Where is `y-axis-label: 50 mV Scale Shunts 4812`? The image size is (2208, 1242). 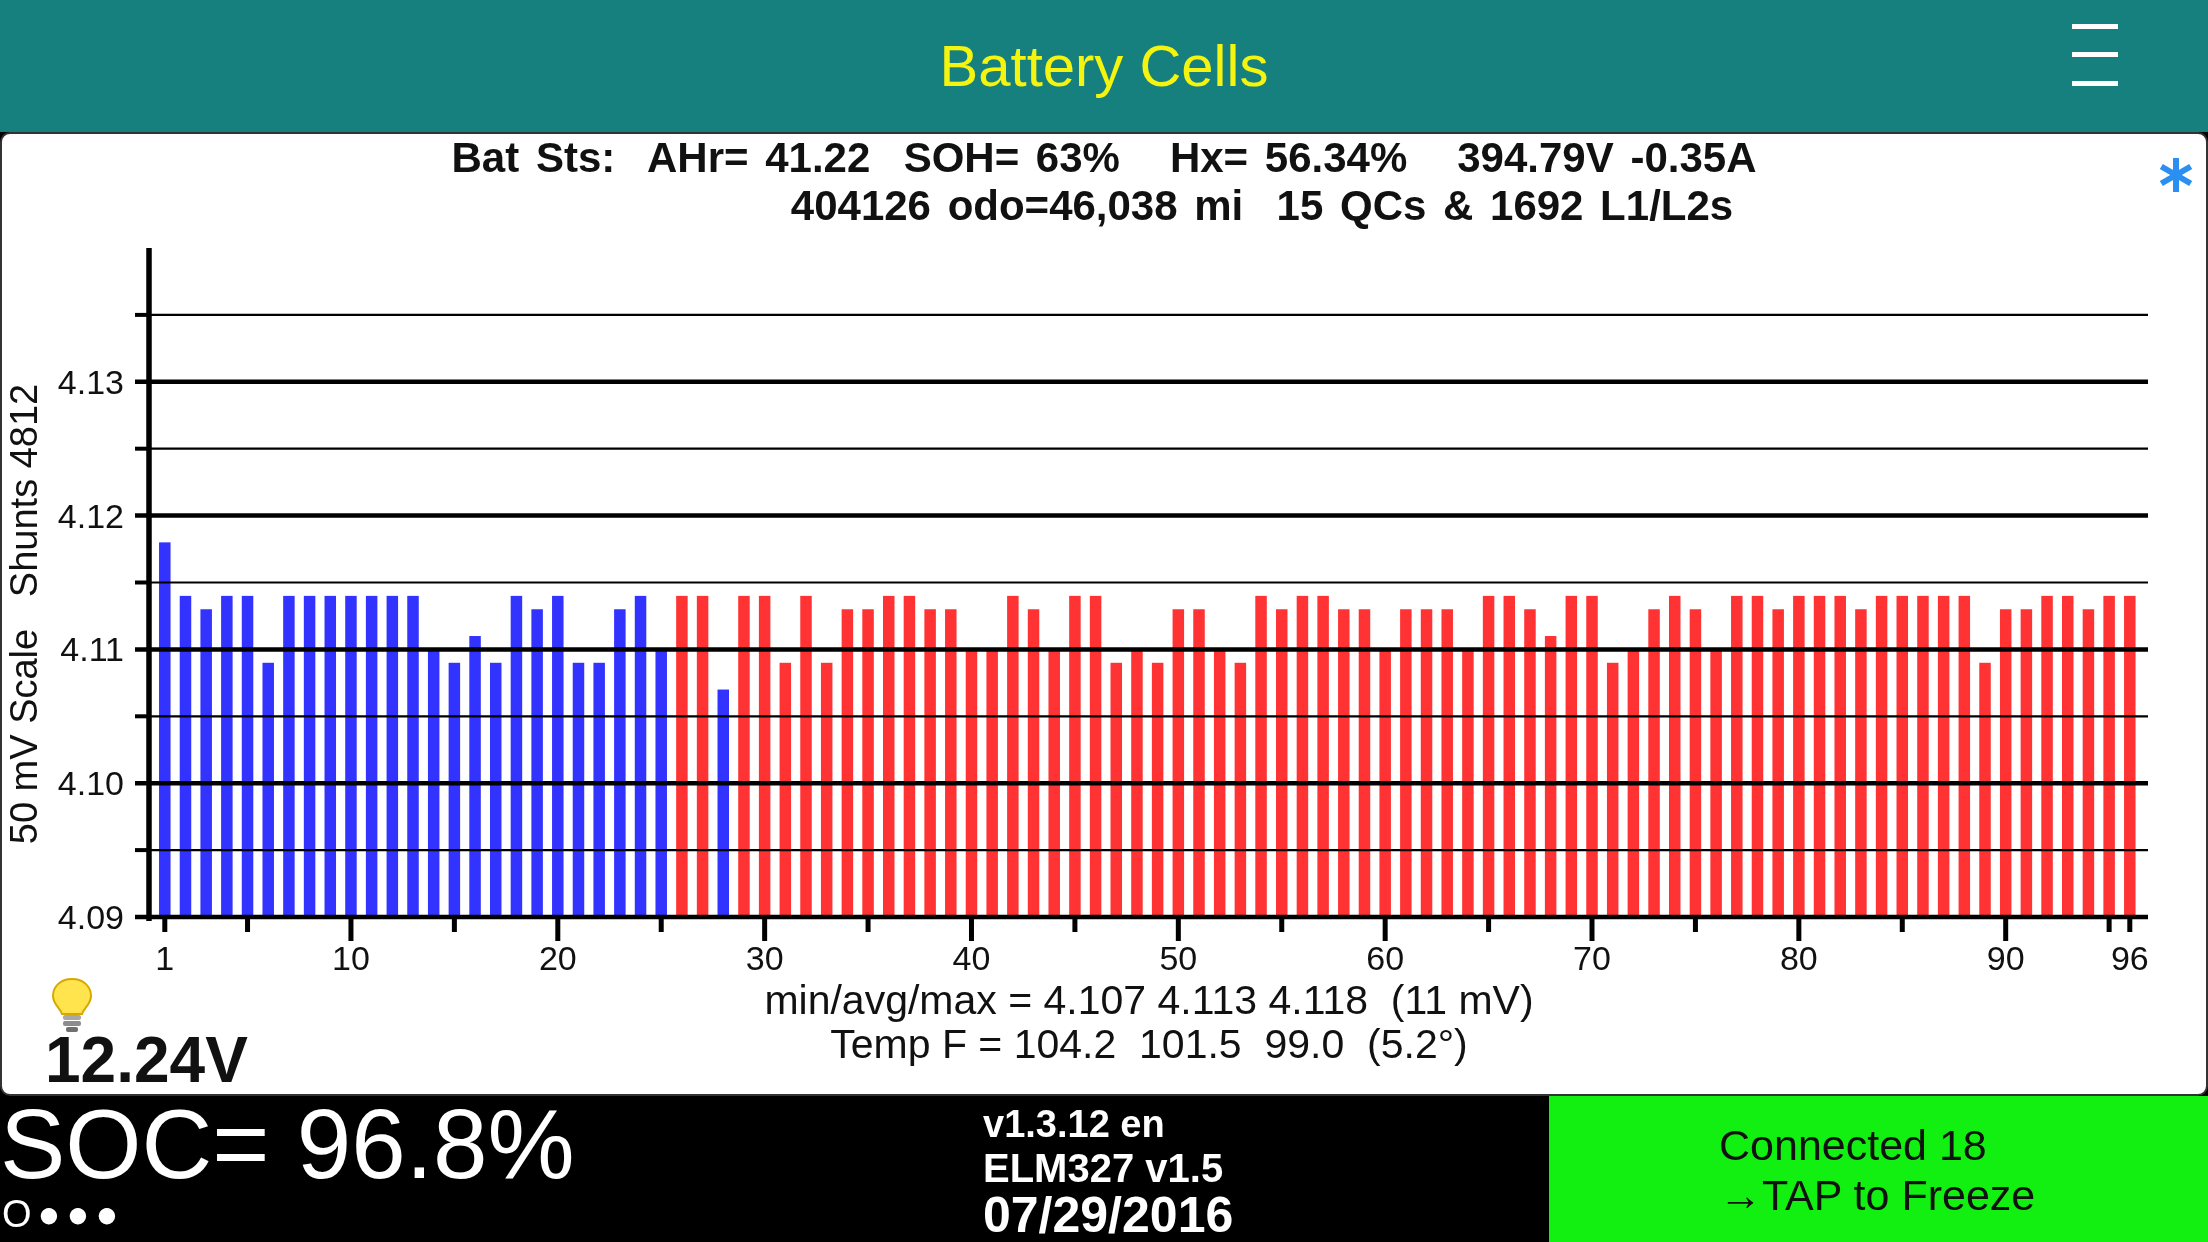 y-axis-label: 50 mV Scale Shunts 4812 is located at coordinates (24, 614).